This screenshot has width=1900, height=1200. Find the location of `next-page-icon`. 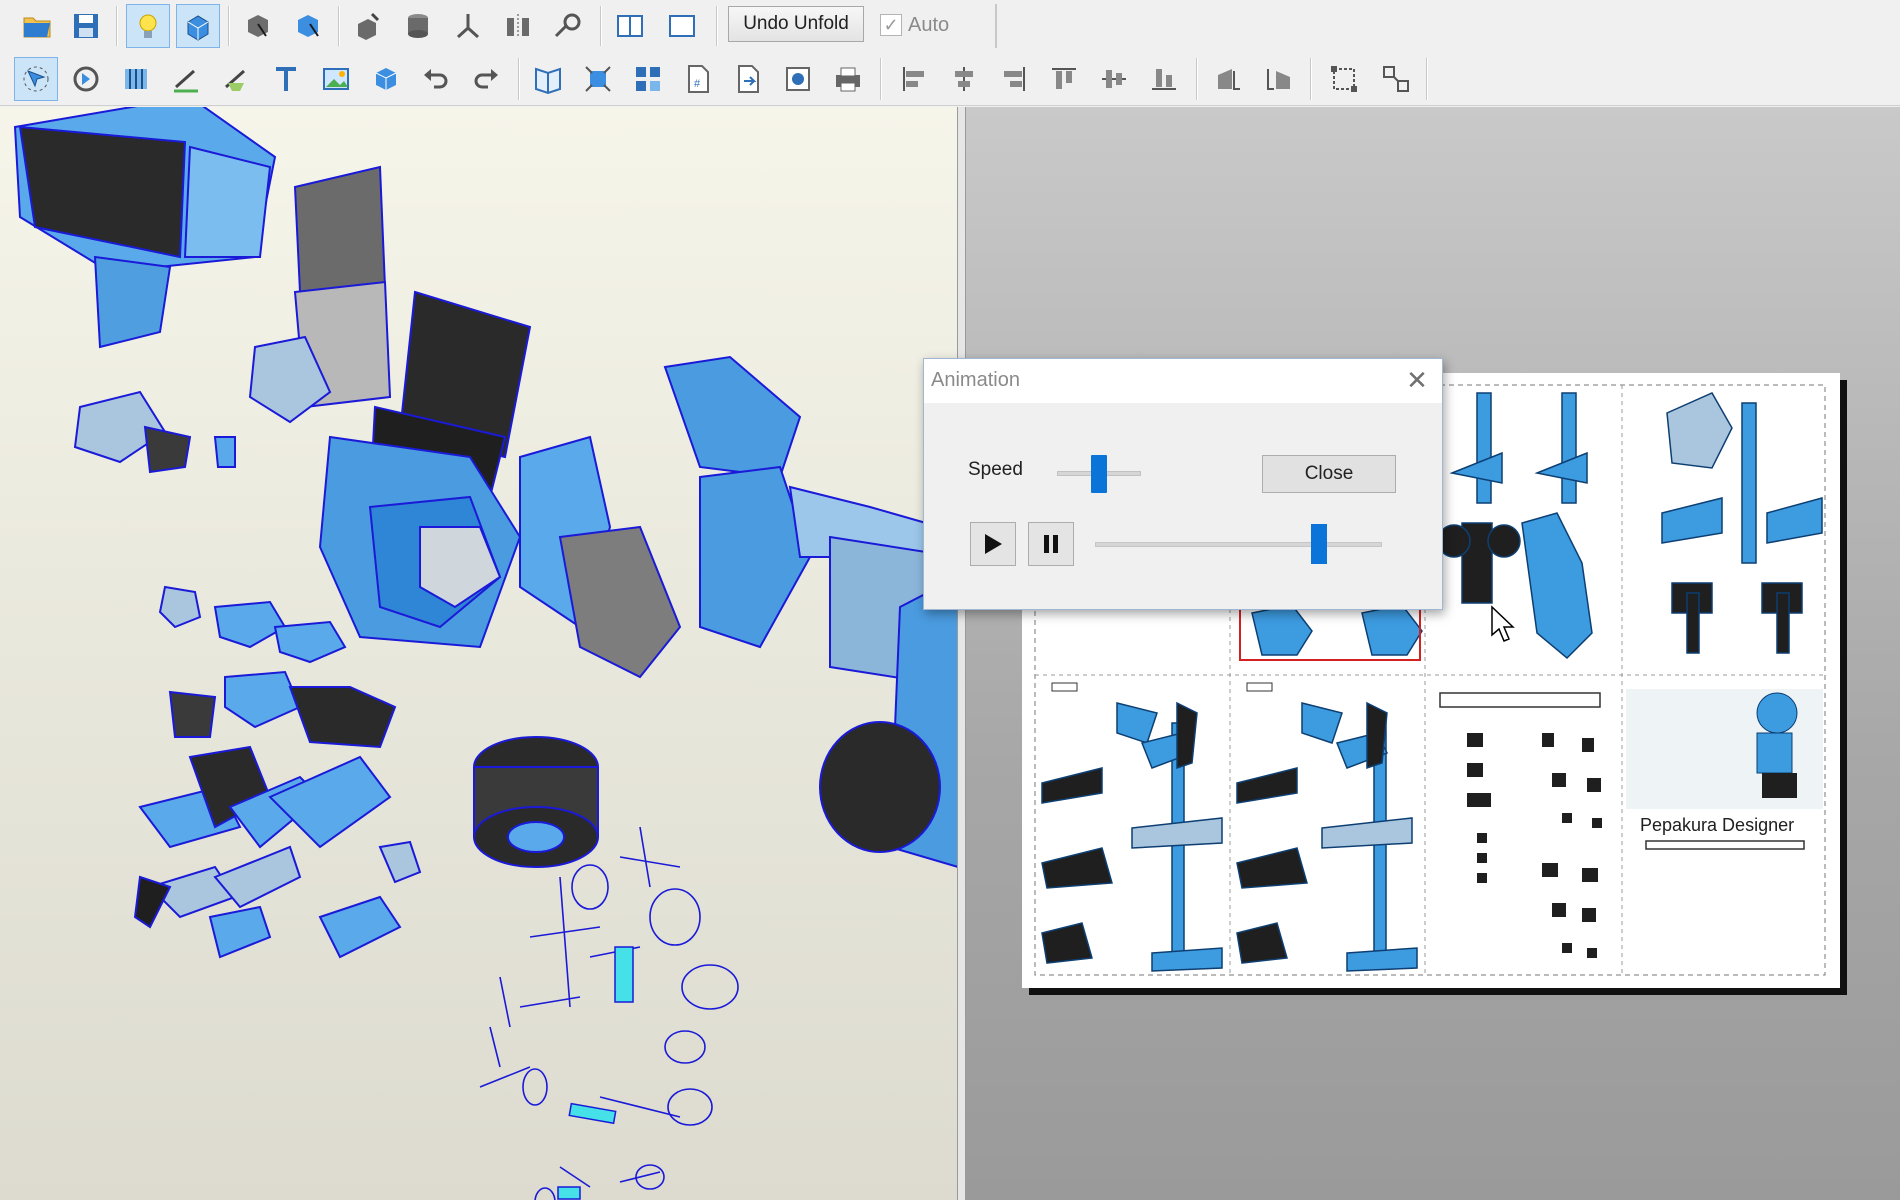

next-page-icon is located at coordinates (748, 79).